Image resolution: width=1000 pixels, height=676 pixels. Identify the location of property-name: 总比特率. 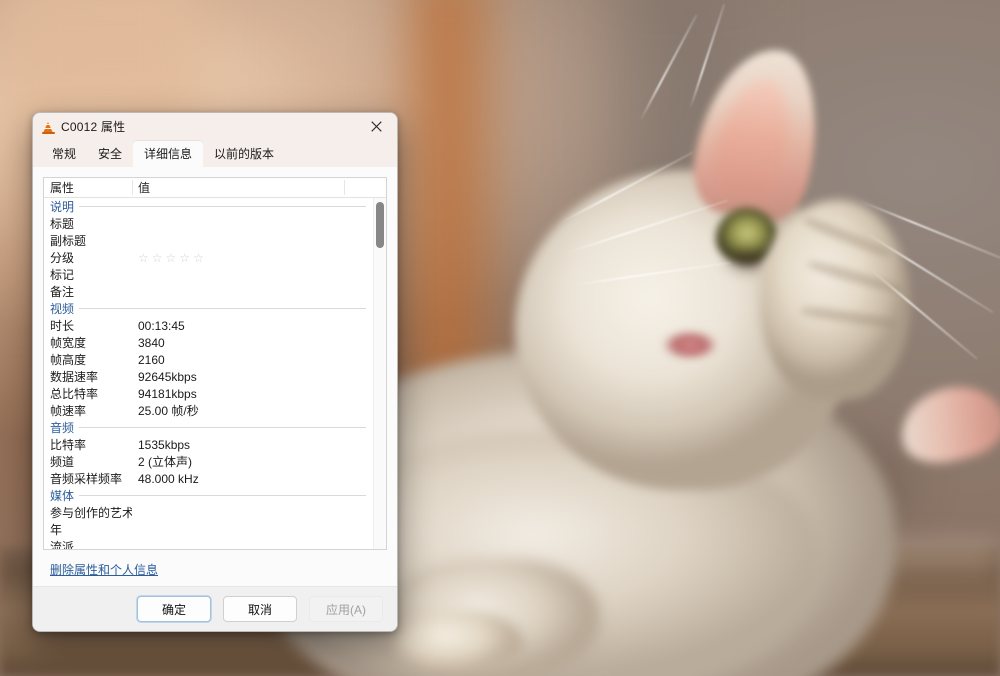
(74, 394).